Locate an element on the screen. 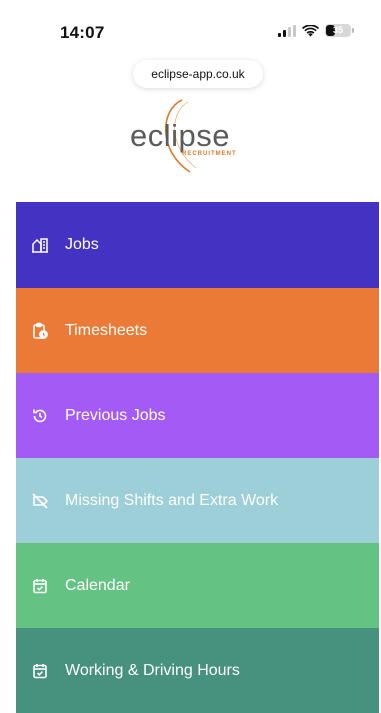  menu-label: Missing Shifts and Extra Work is located at coordinates (172, 500).